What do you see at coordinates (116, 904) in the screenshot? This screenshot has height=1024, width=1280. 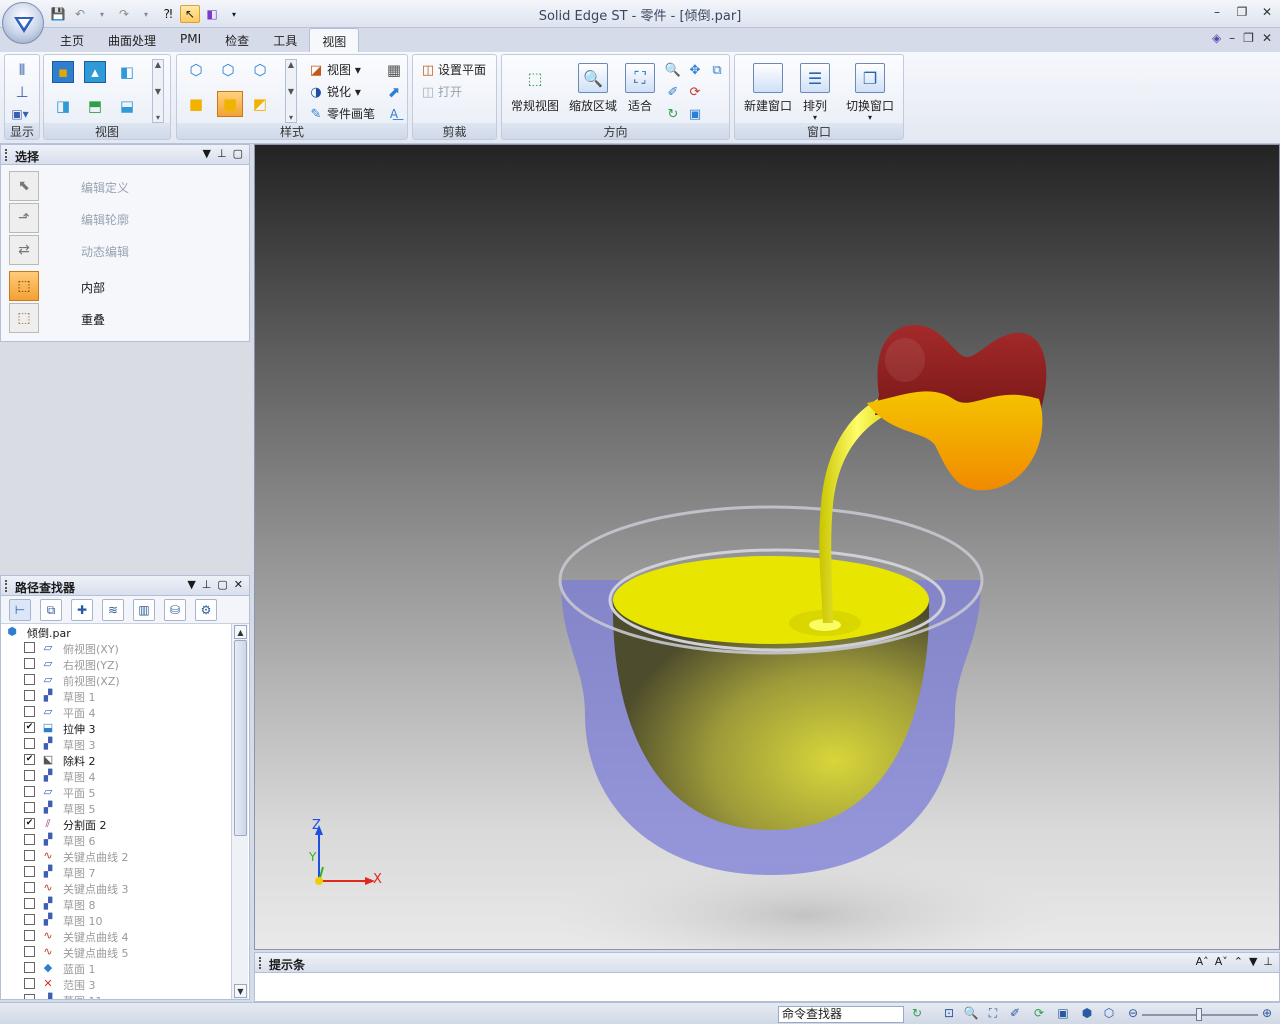 I see `tree-item: ▞ 草图 8` at bounding box center [116, 904].